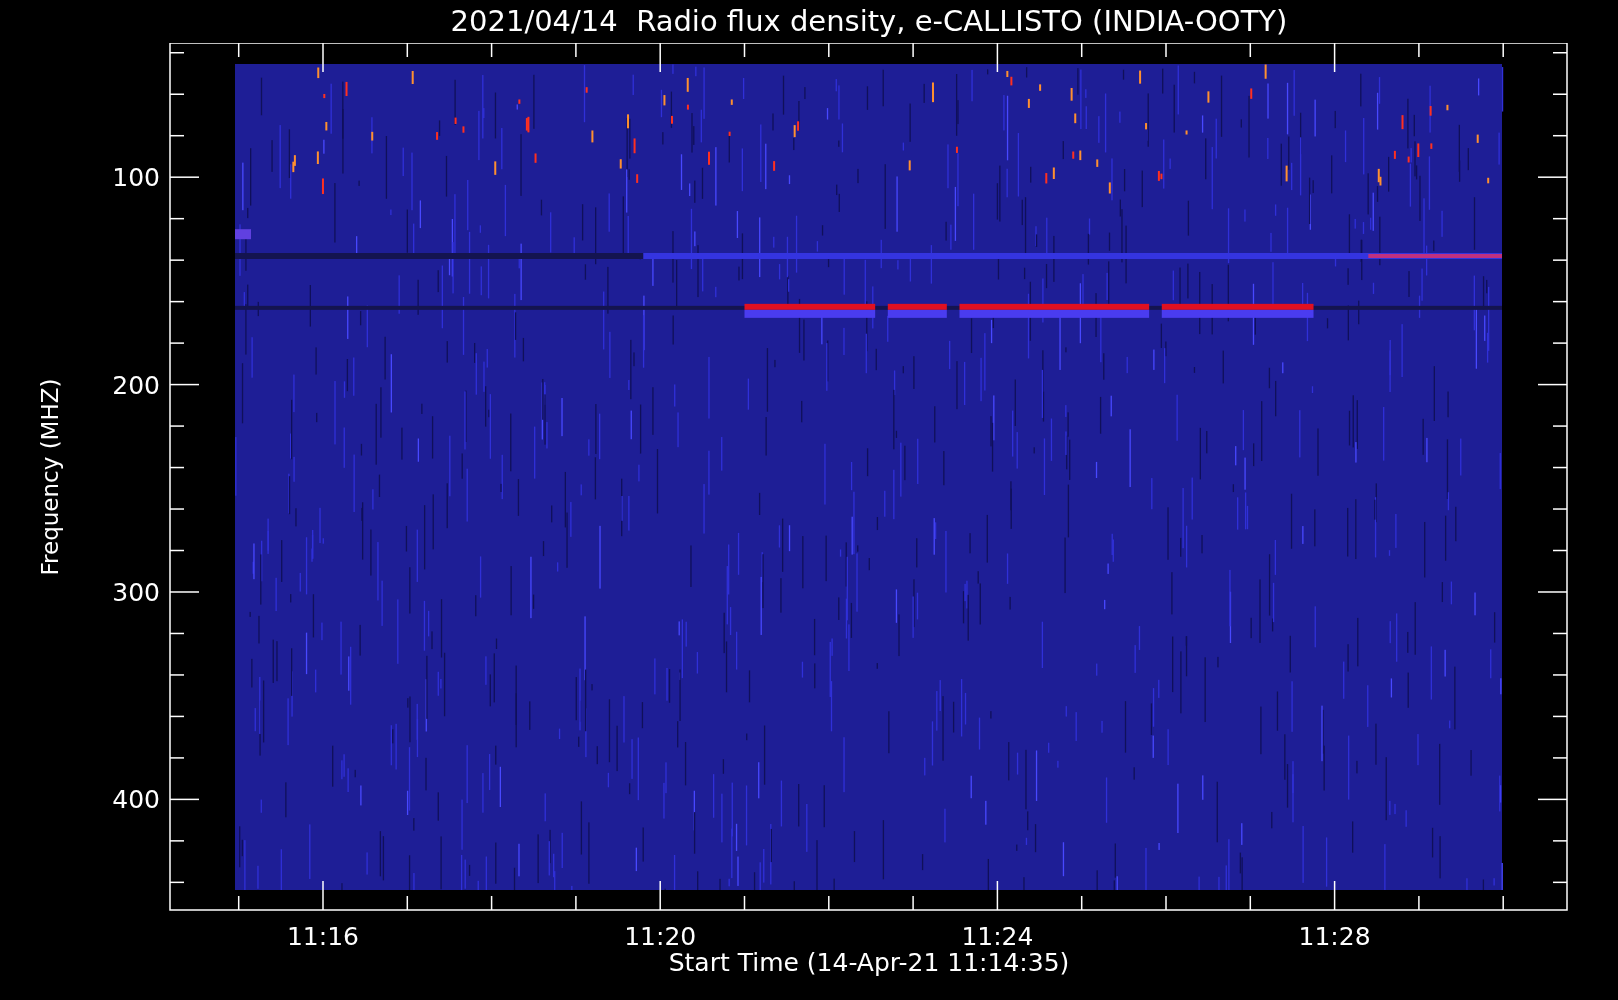 This screenshot has width=1618, height=1000. What do you see at coordinates (50, 476) in the screenshot?
I see `y-axis-title: Frequency (MHZ)` at bounding box center [50, 476].